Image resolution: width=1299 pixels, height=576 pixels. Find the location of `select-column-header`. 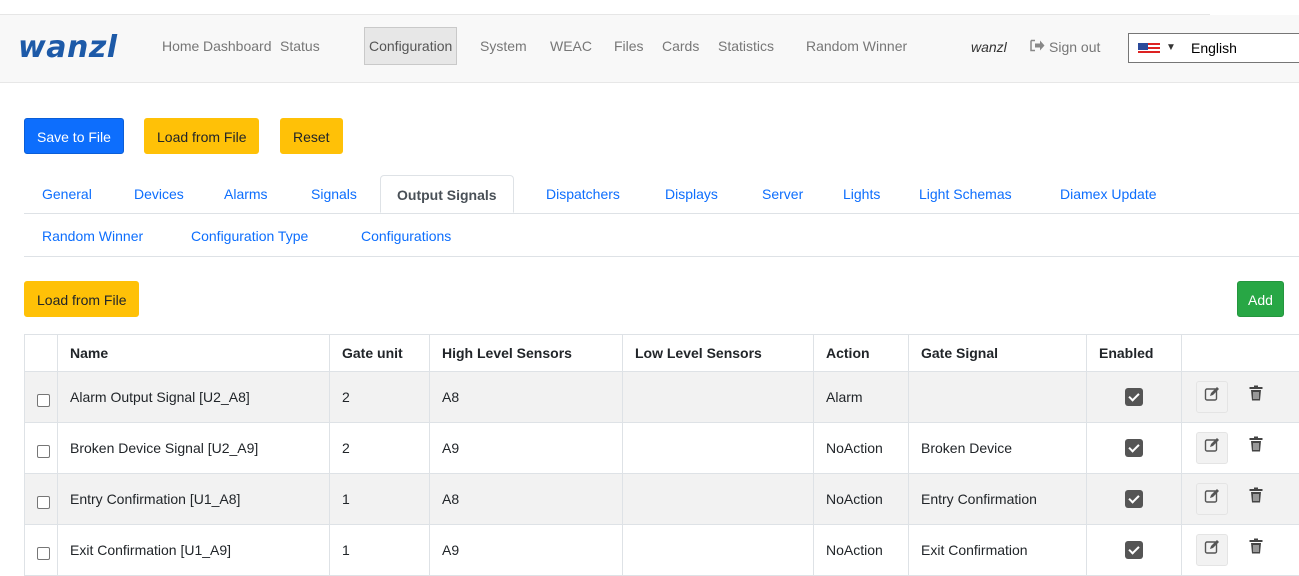

select-column-header is located at coordinates (41, 353).